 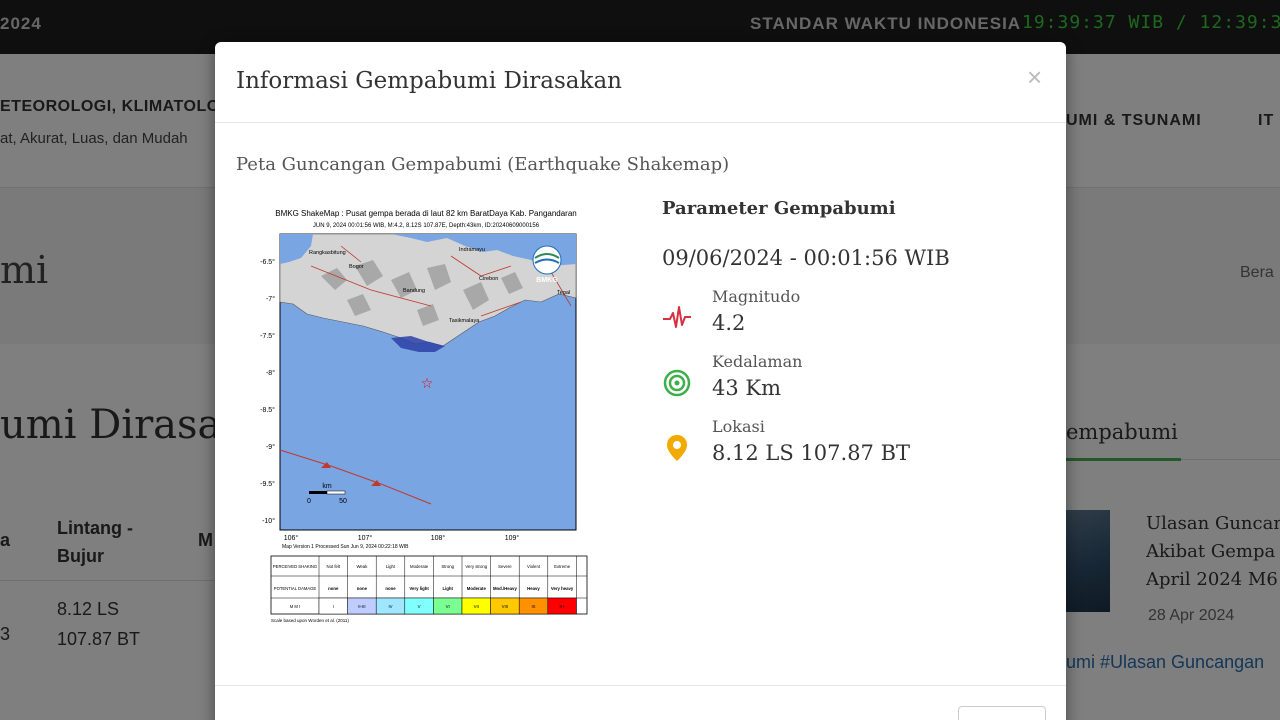 I want to click on scale-tick: 50, so click(x=343, y=501).